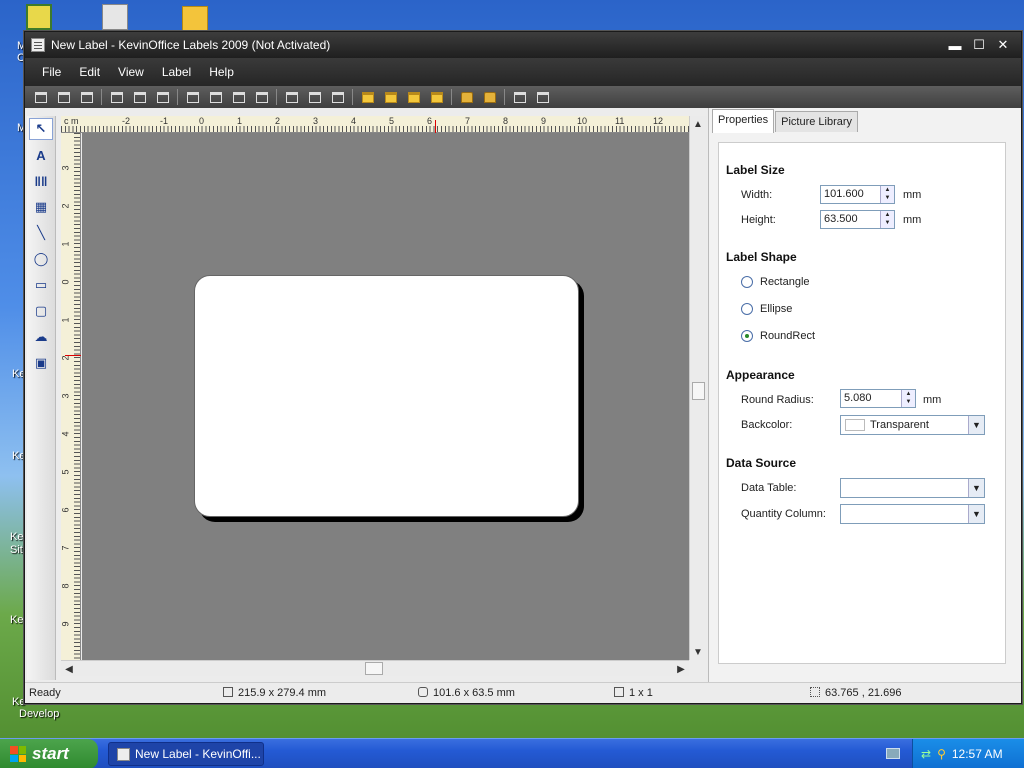  Describe the element at coordinates (337, 97) in the screenshot. I see `same-size-icon` at that location.